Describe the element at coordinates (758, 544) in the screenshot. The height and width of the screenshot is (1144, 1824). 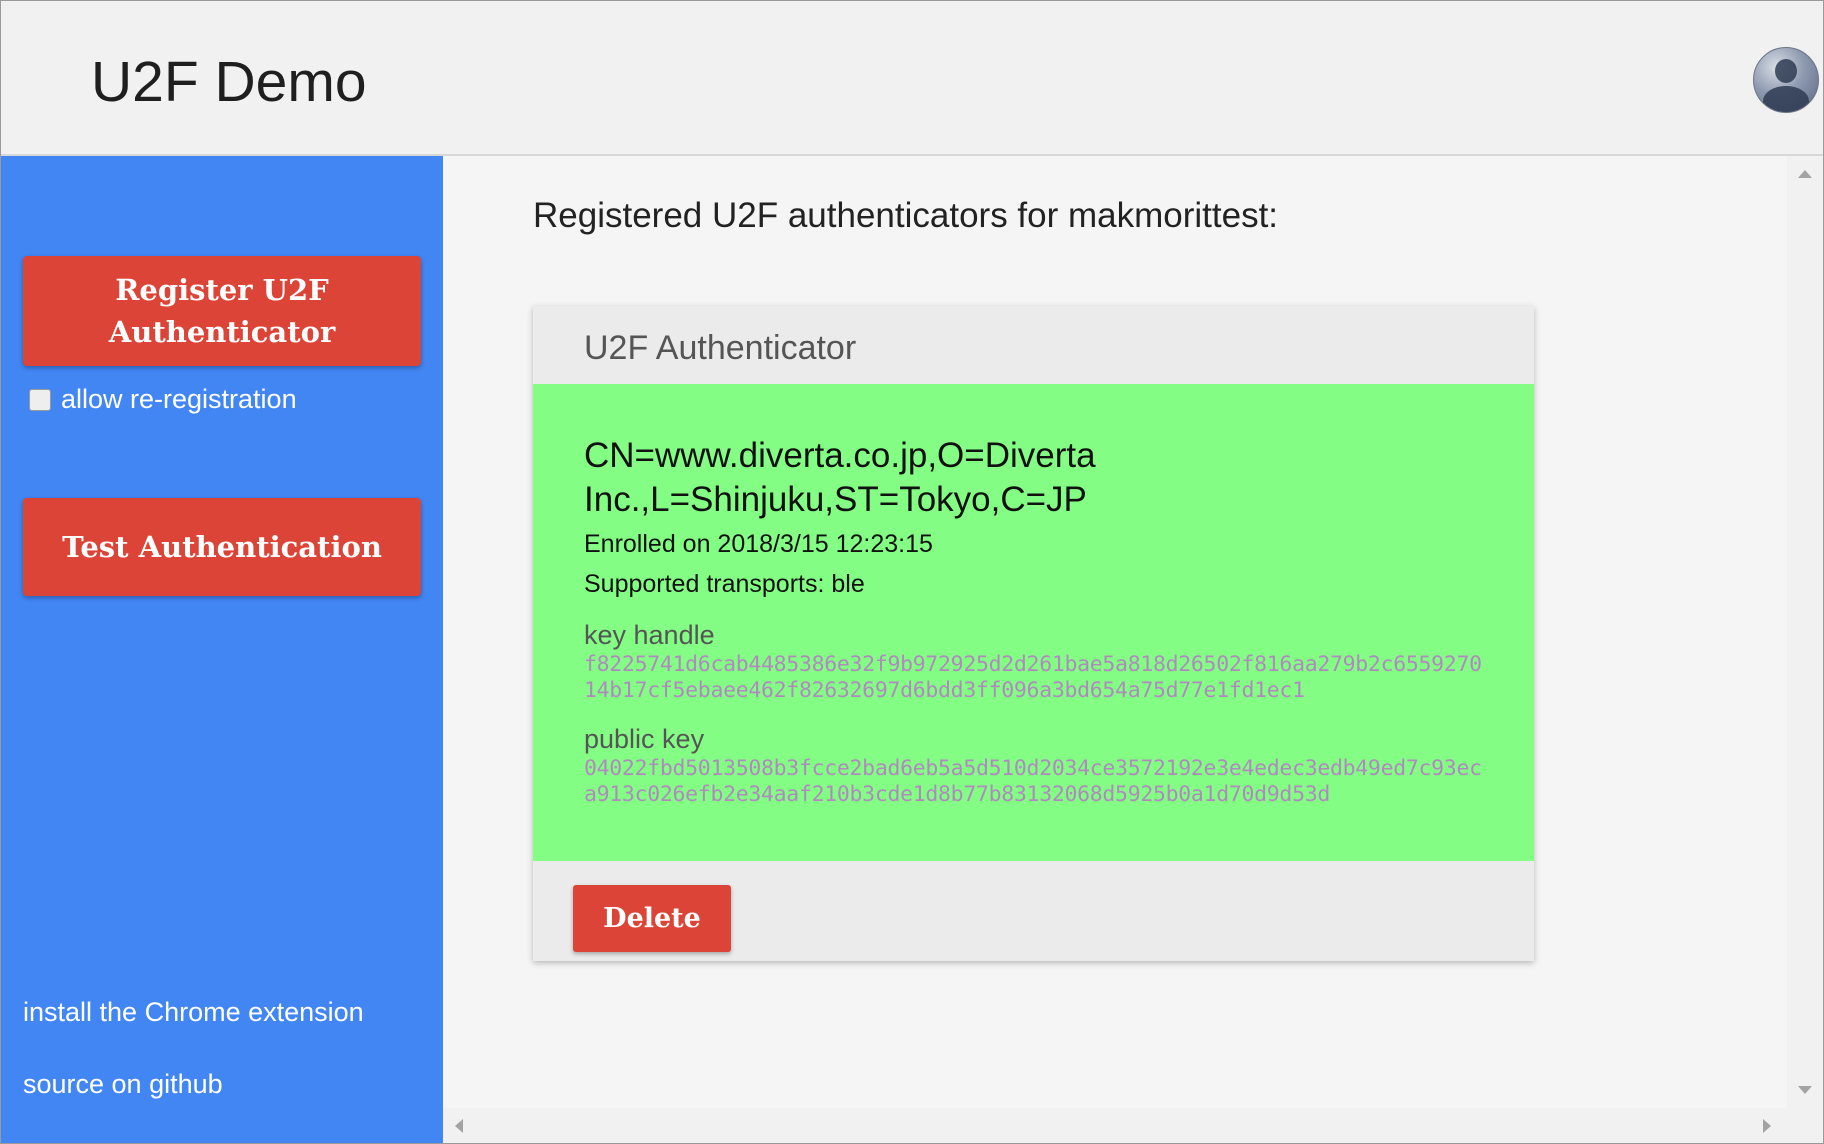
I see `enrolled-date: Enrolled on 2018/3/15 12:23:15` at that location.